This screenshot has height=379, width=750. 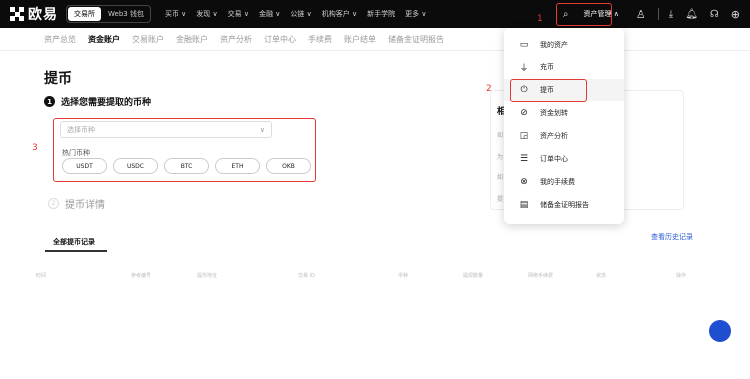 What do you see at coordinates (540, 19) in the screenshot?
I see `annotation-number-1: 1` at bounding box center [540, 19].